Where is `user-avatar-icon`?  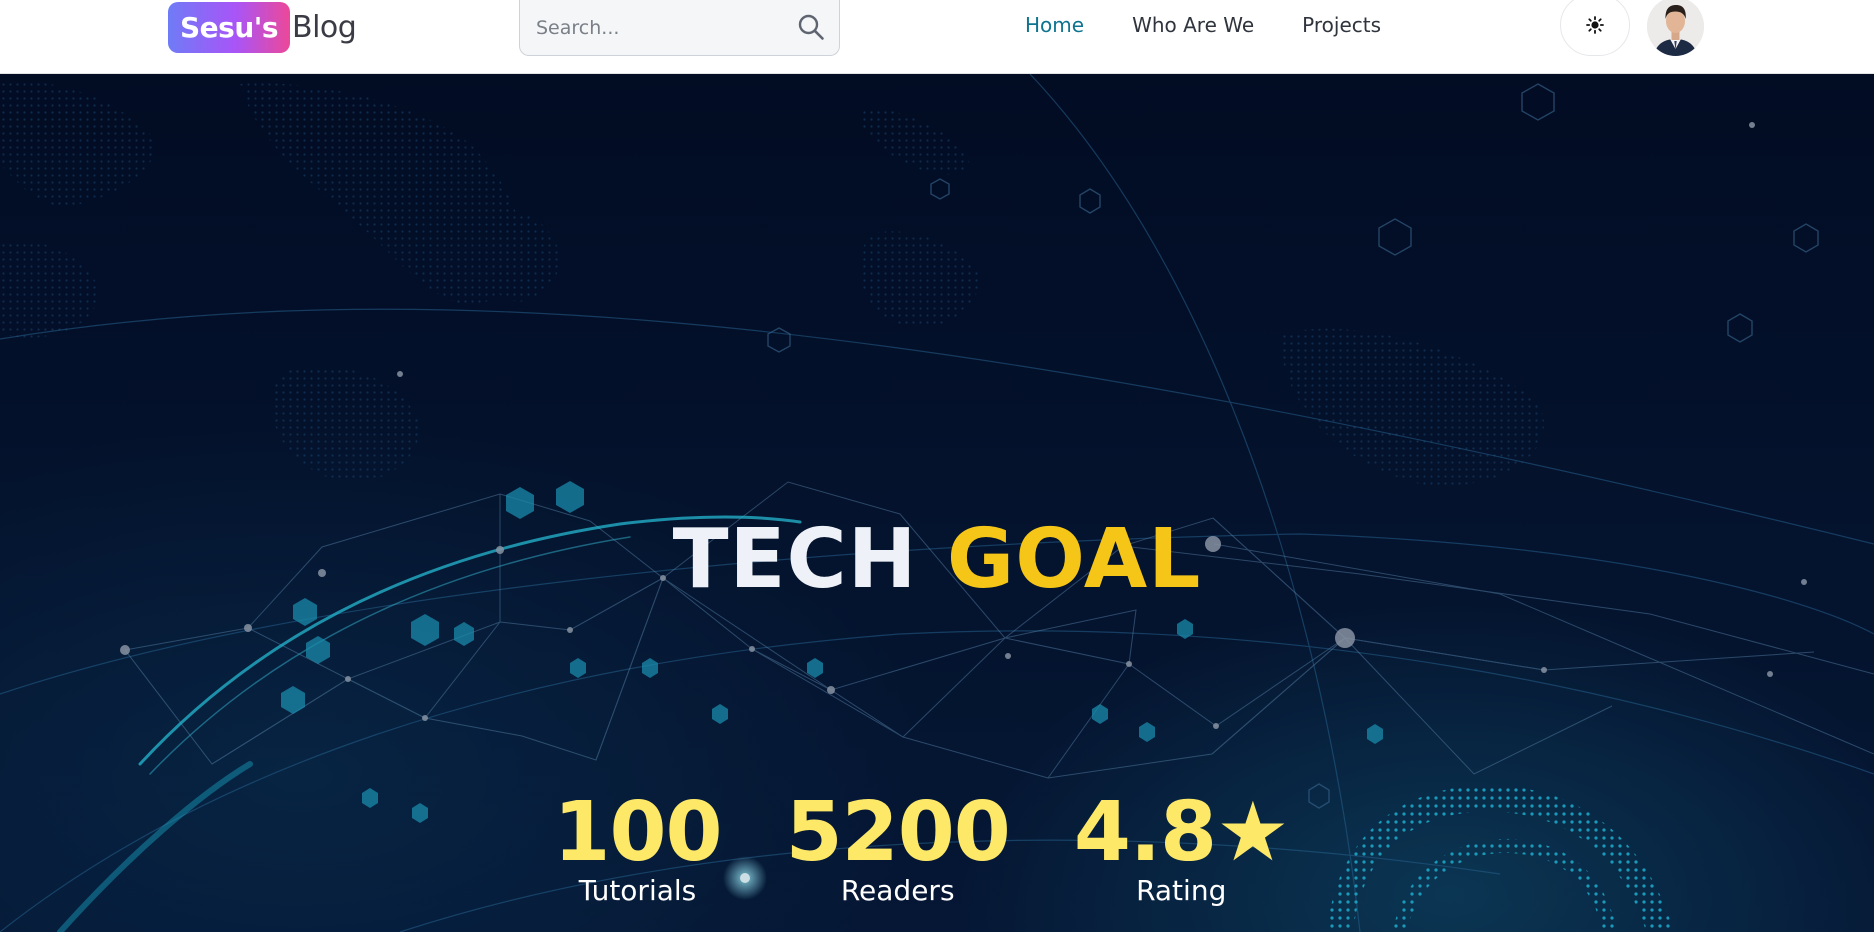
user-avatar-icon is located at coordinates (1675, 28).